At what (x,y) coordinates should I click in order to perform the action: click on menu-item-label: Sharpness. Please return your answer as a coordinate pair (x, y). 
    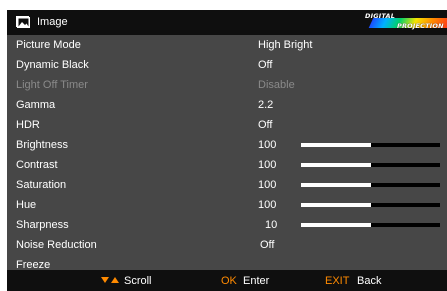
    Looking at the image, I should click on (42, 225).